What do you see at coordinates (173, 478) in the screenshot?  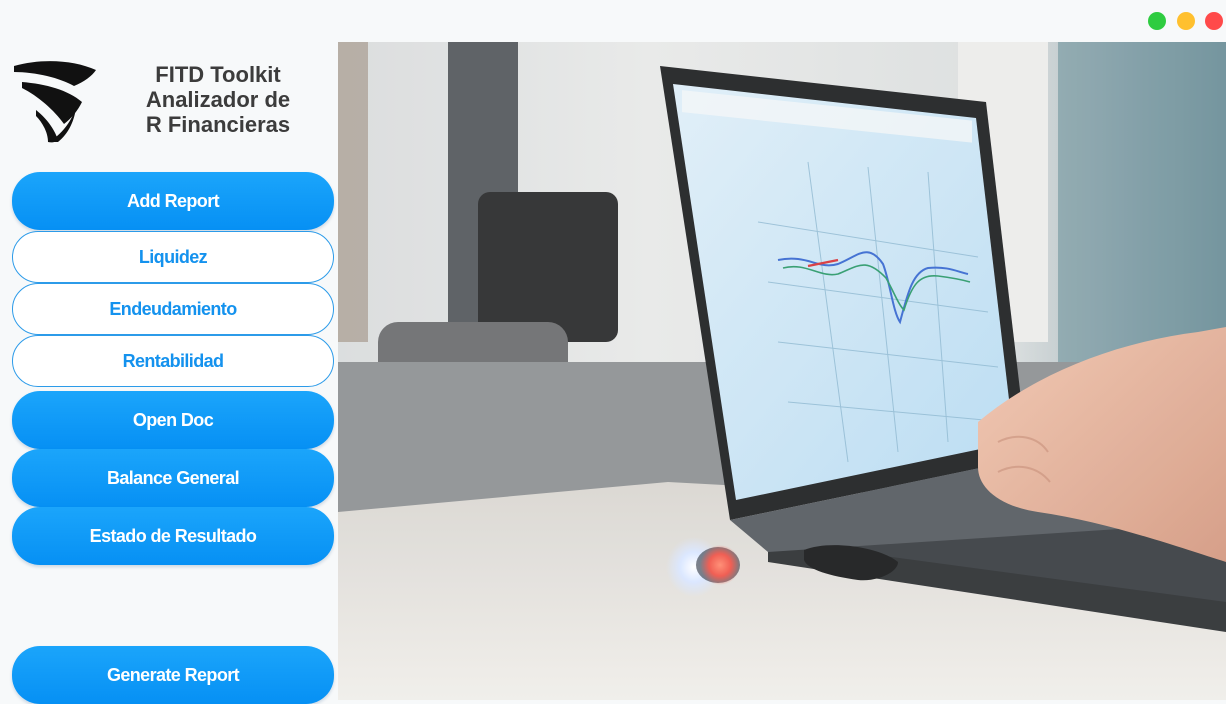 I see `balance-general-button: Balance General` at bounding box center [173, 478].